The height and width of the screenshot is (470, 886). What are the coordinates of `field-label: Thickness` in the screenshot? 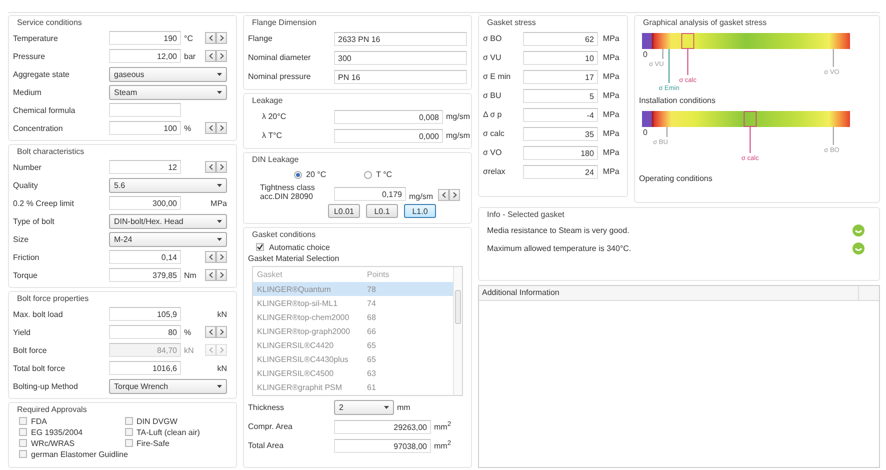 It's located at (267, 407).